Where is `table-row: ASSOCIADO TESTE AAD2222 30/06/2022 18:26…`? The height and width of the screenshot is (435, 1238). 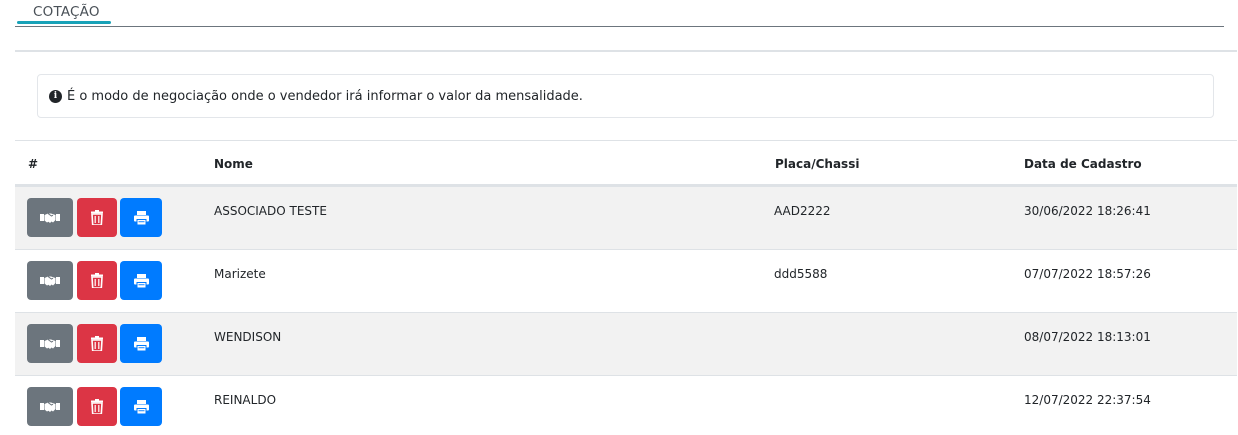
table-row: ASSOCIADO TESTE AAD2222 30/06/2022 18:26… is located at coordinates (626, 217).